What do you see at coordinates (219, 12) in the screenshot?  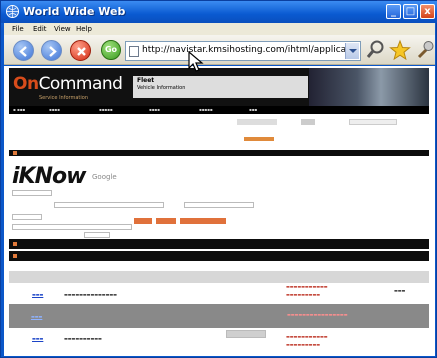 I see `title-bar: World Wide Web _ □ x` at bounding box center [219, 12].